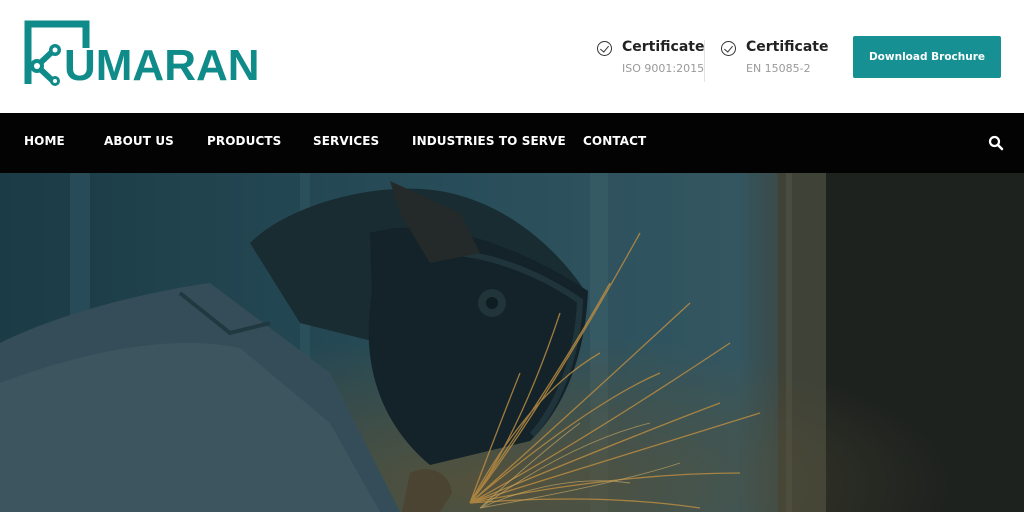 The height and width of the screenshot is (512, 1024). I want to click on logo: UMARAN, so click(142, 54).